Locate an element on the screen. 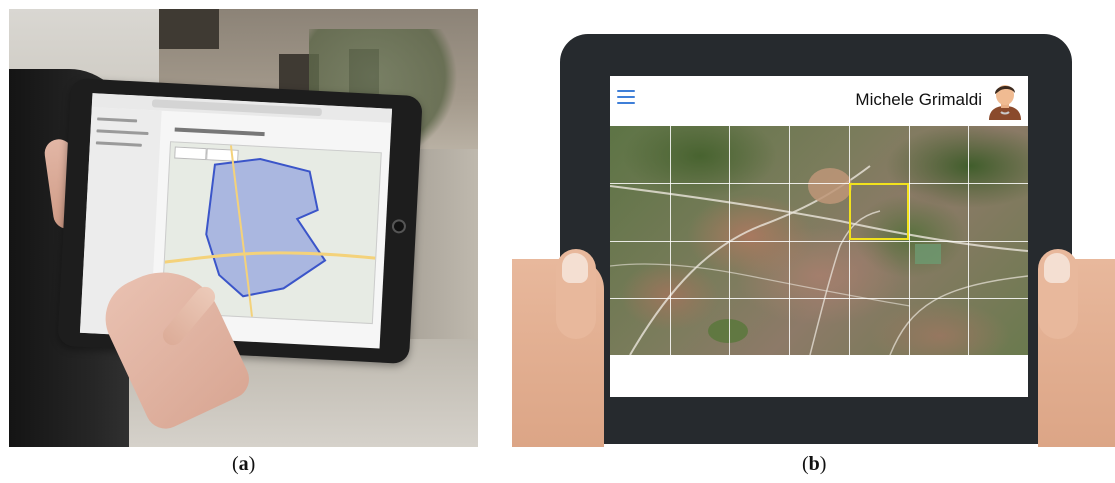  caption-b: (b) is located at coordinates (814, 464).